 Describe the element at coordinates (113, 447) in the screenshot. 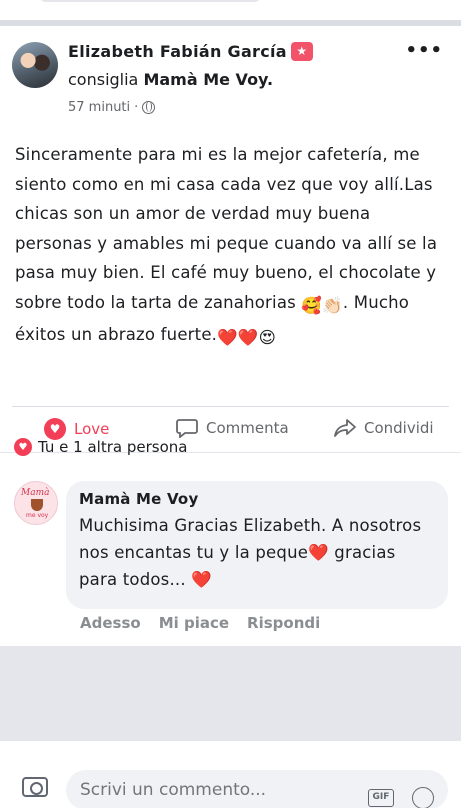

I see `reactions-text: Tu e 1 altra persona` at that location.